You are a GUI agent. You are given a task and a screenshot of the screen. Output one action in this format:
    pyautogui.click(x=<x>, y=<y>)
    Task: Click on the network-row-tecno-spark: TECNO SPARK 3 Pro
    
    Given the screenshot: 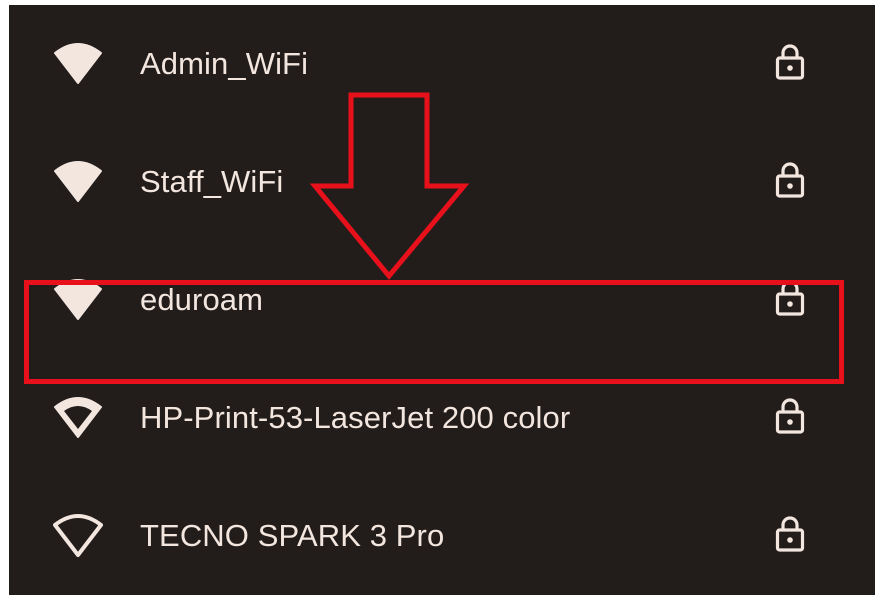 What is the action you would take?
    pyautogui.click(x=442, y=551)
    